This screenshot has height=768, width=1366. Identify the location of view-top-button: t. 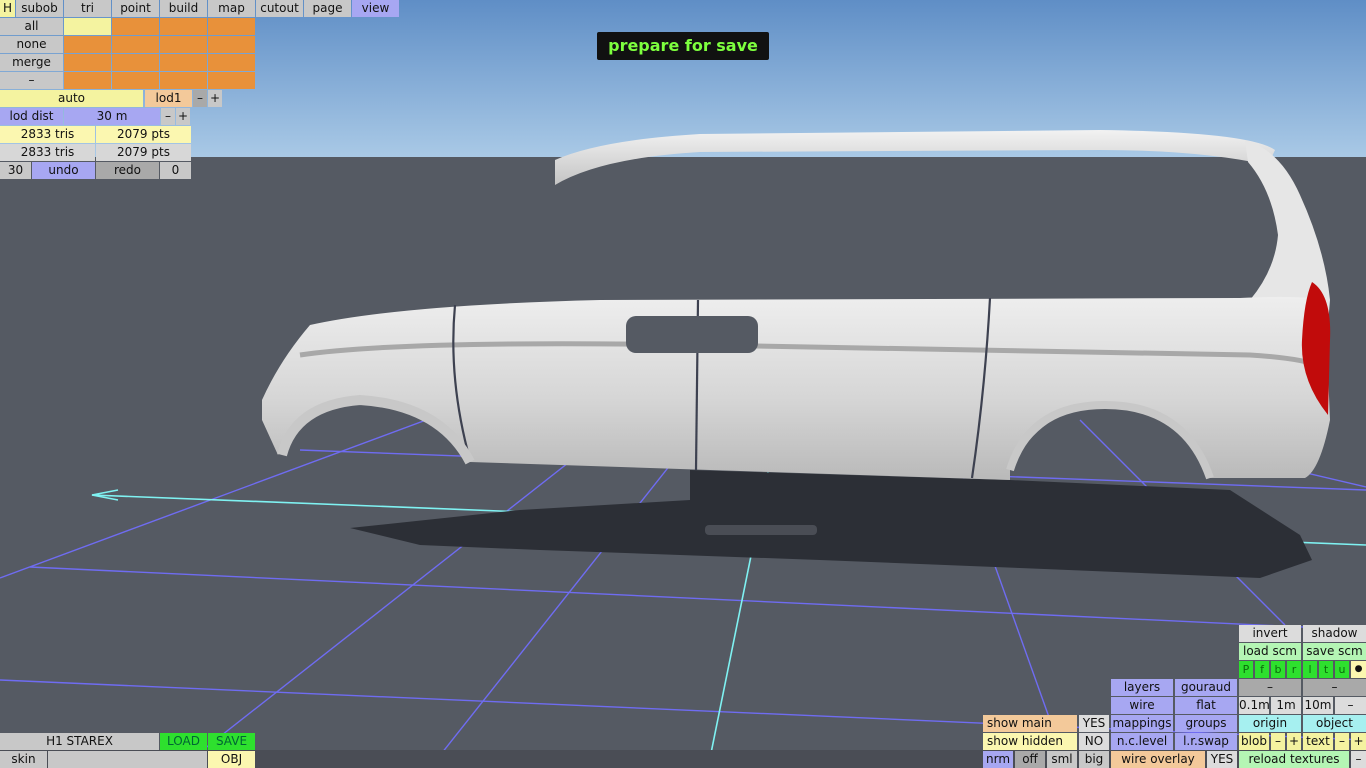
(1326, 669).